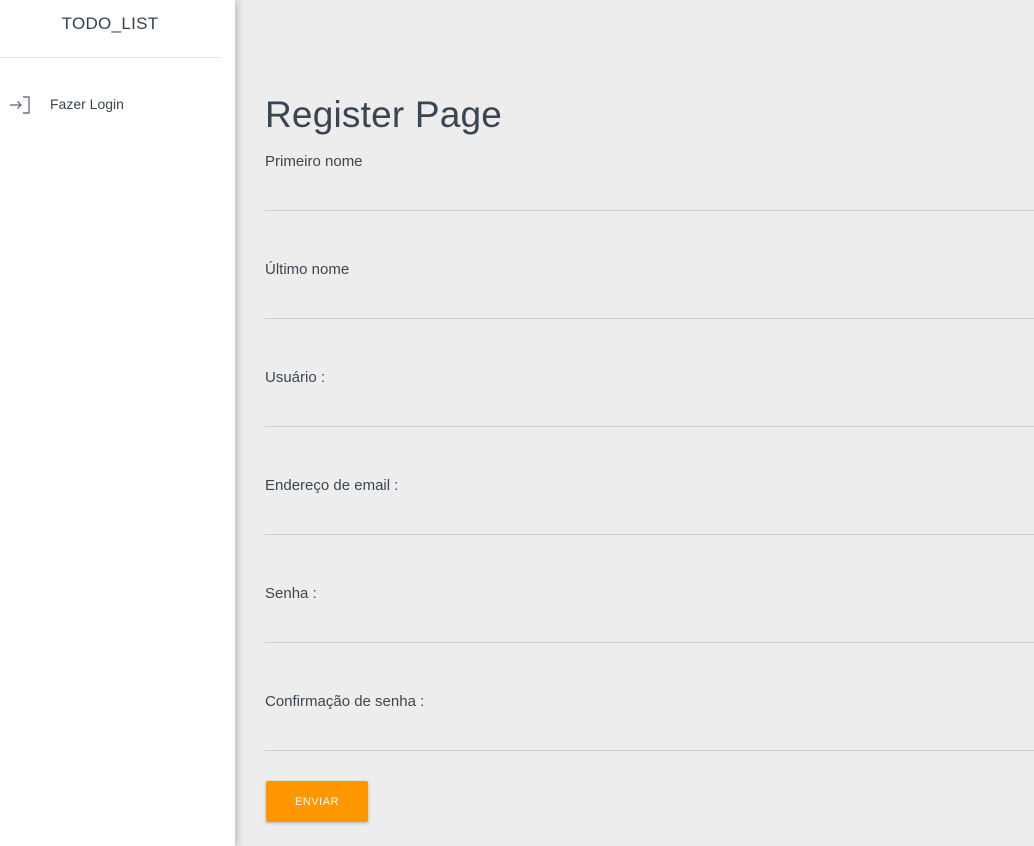 The height and width of the screenshot is (846, 1034). Describe the element at coordinates (87, 104) in the screenshot. I see `sidebar-item-label: Fazer Login` at that location.